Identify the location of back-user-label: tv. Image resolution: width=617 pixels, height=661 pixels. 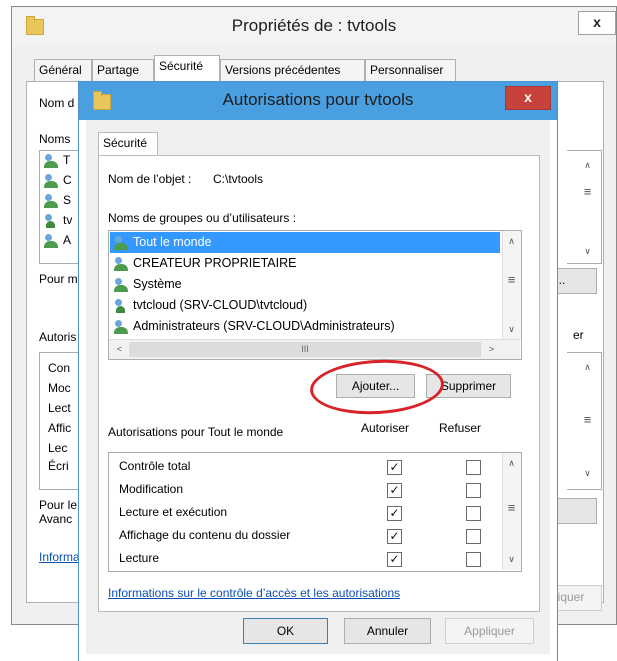
(68, 220).